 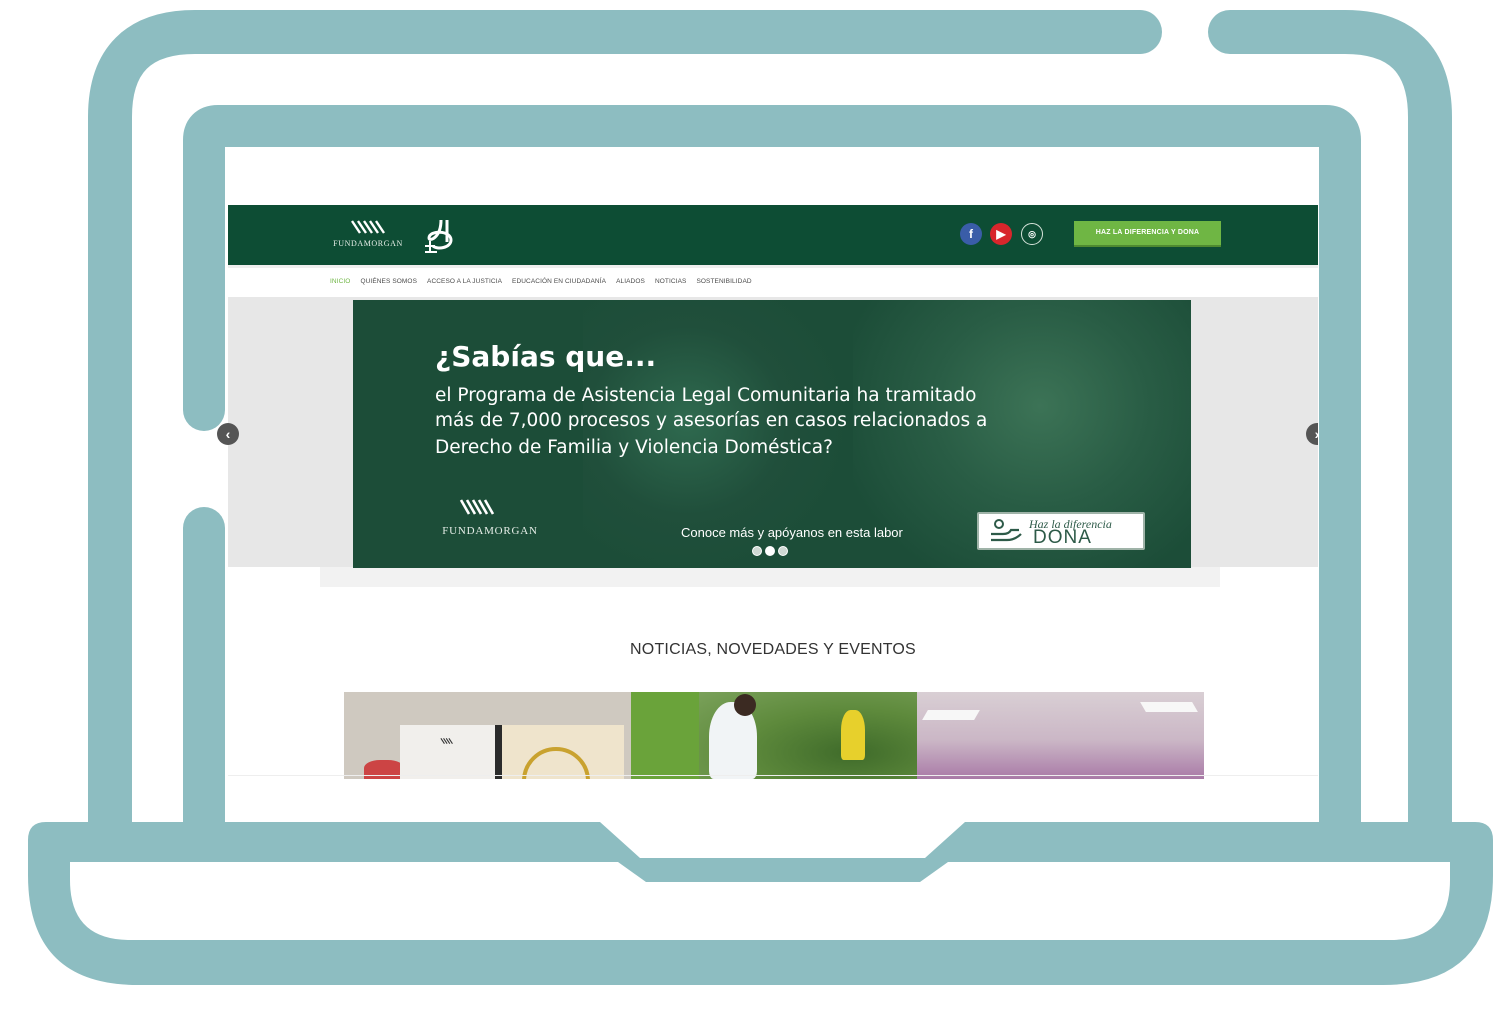 I want to click on donate-cta-button: HAZ LA DIFERENCIA Y DONA, so click(x=1147, y=233).